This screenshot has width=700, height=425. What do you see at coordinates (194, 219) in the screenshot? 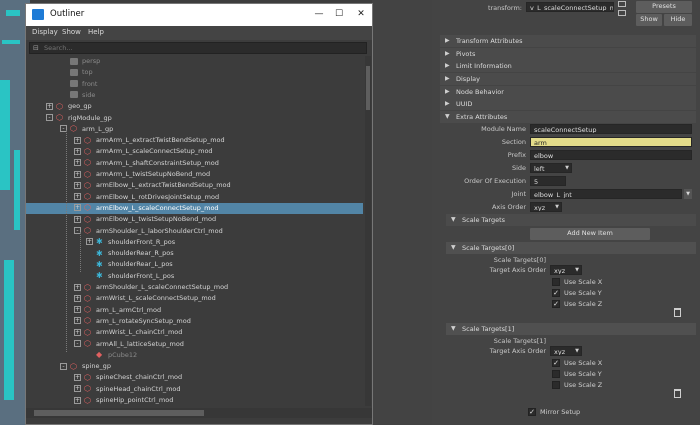
I see `outliner-row: + ⬡ armElbow_L_twistSetupNoBend_mod` at bounding box center [194, 219].